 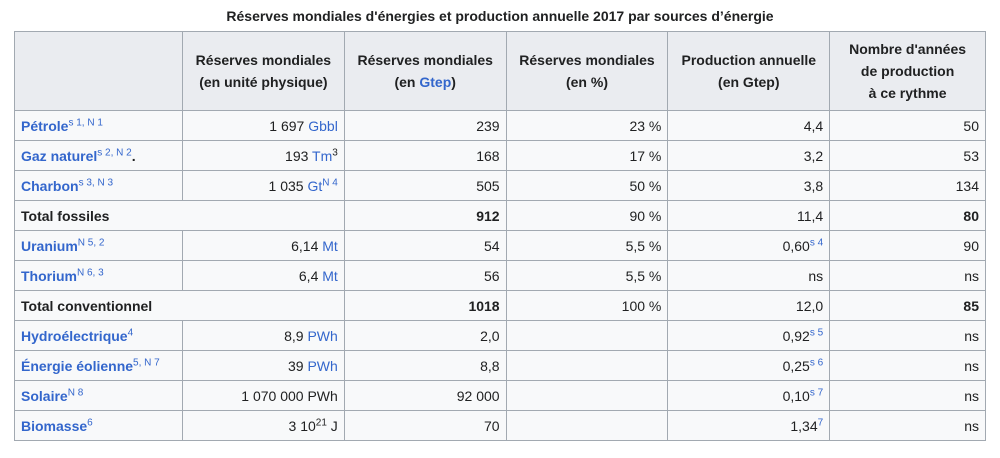 I want to click on gtep-link: Gtep, so click(x=435, y=82).